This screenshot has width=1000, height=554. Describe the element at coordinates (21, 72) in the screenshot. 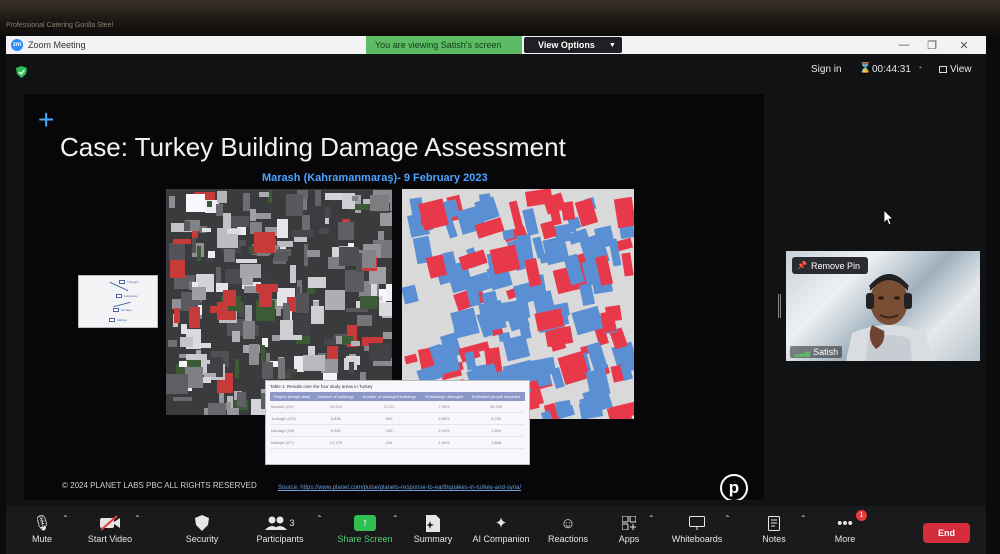

I see `encryption-shield-icon` at that location.